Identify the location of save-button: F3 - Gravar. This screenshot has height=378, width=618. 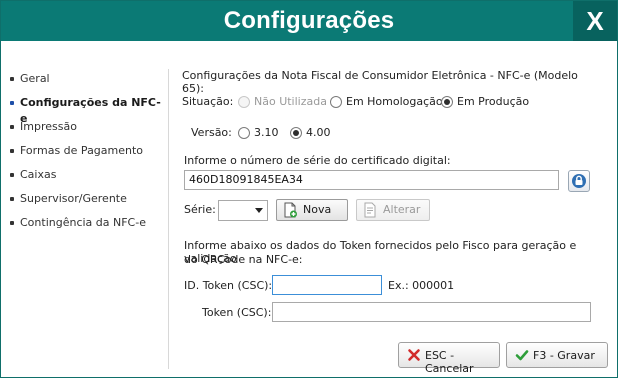
(557, 355).